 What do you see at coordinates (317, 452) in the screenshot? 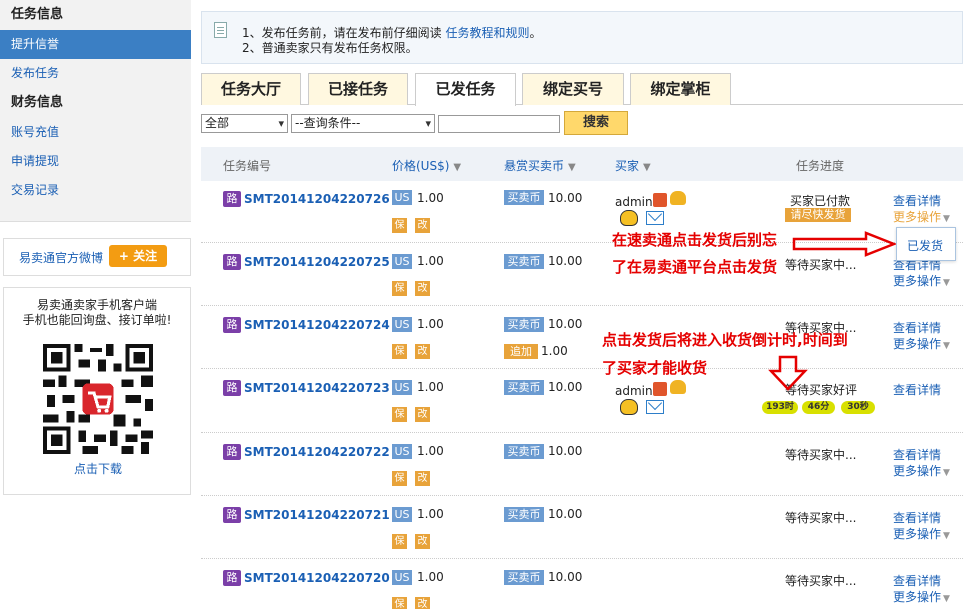
I see `task-id-link: SMT20141204220722` at bounding box center [317, 452].